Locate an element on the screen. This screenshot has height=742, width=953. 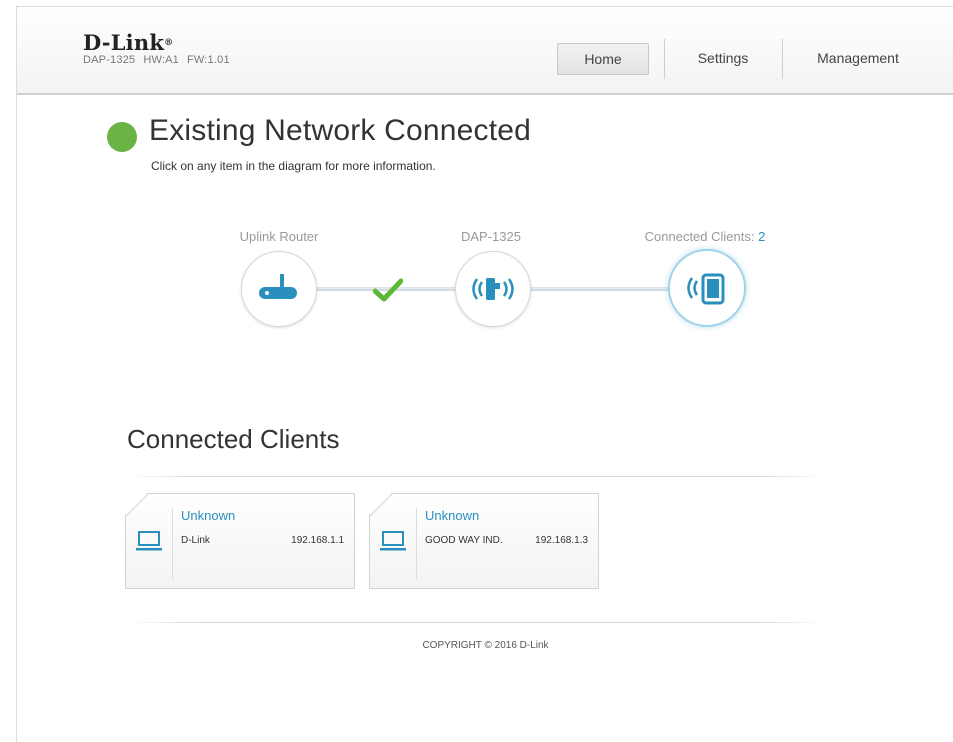
connected-clients-node is located at coordinates (707, 288).